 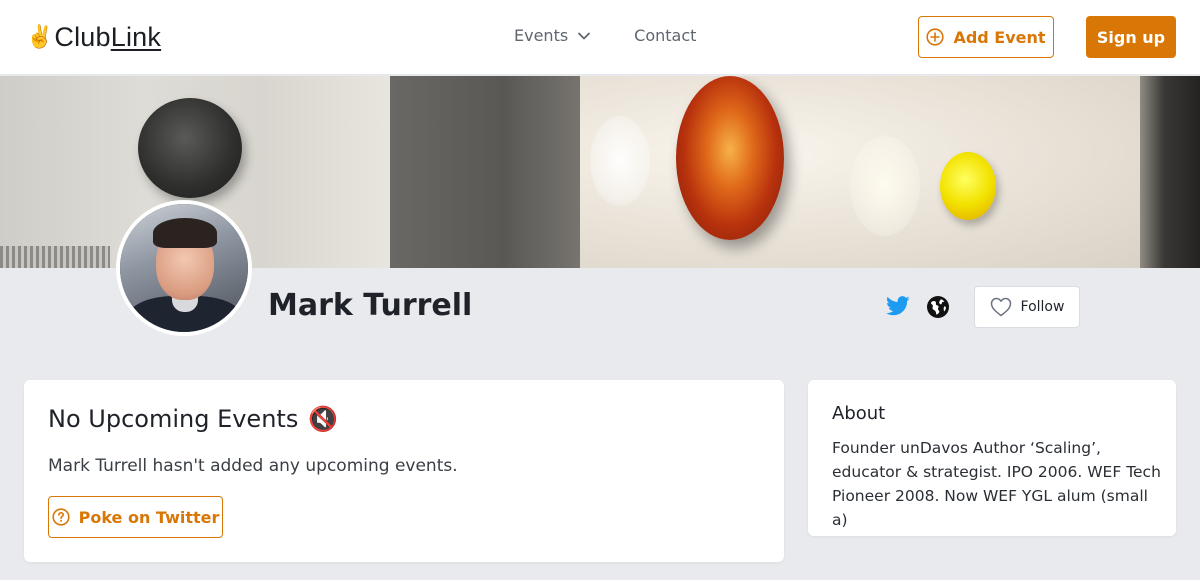 What do you see at coordinates (370, 305) in the screenshot?
I see `profile-name: Mark Turrell` at bounding box center [370, 305].